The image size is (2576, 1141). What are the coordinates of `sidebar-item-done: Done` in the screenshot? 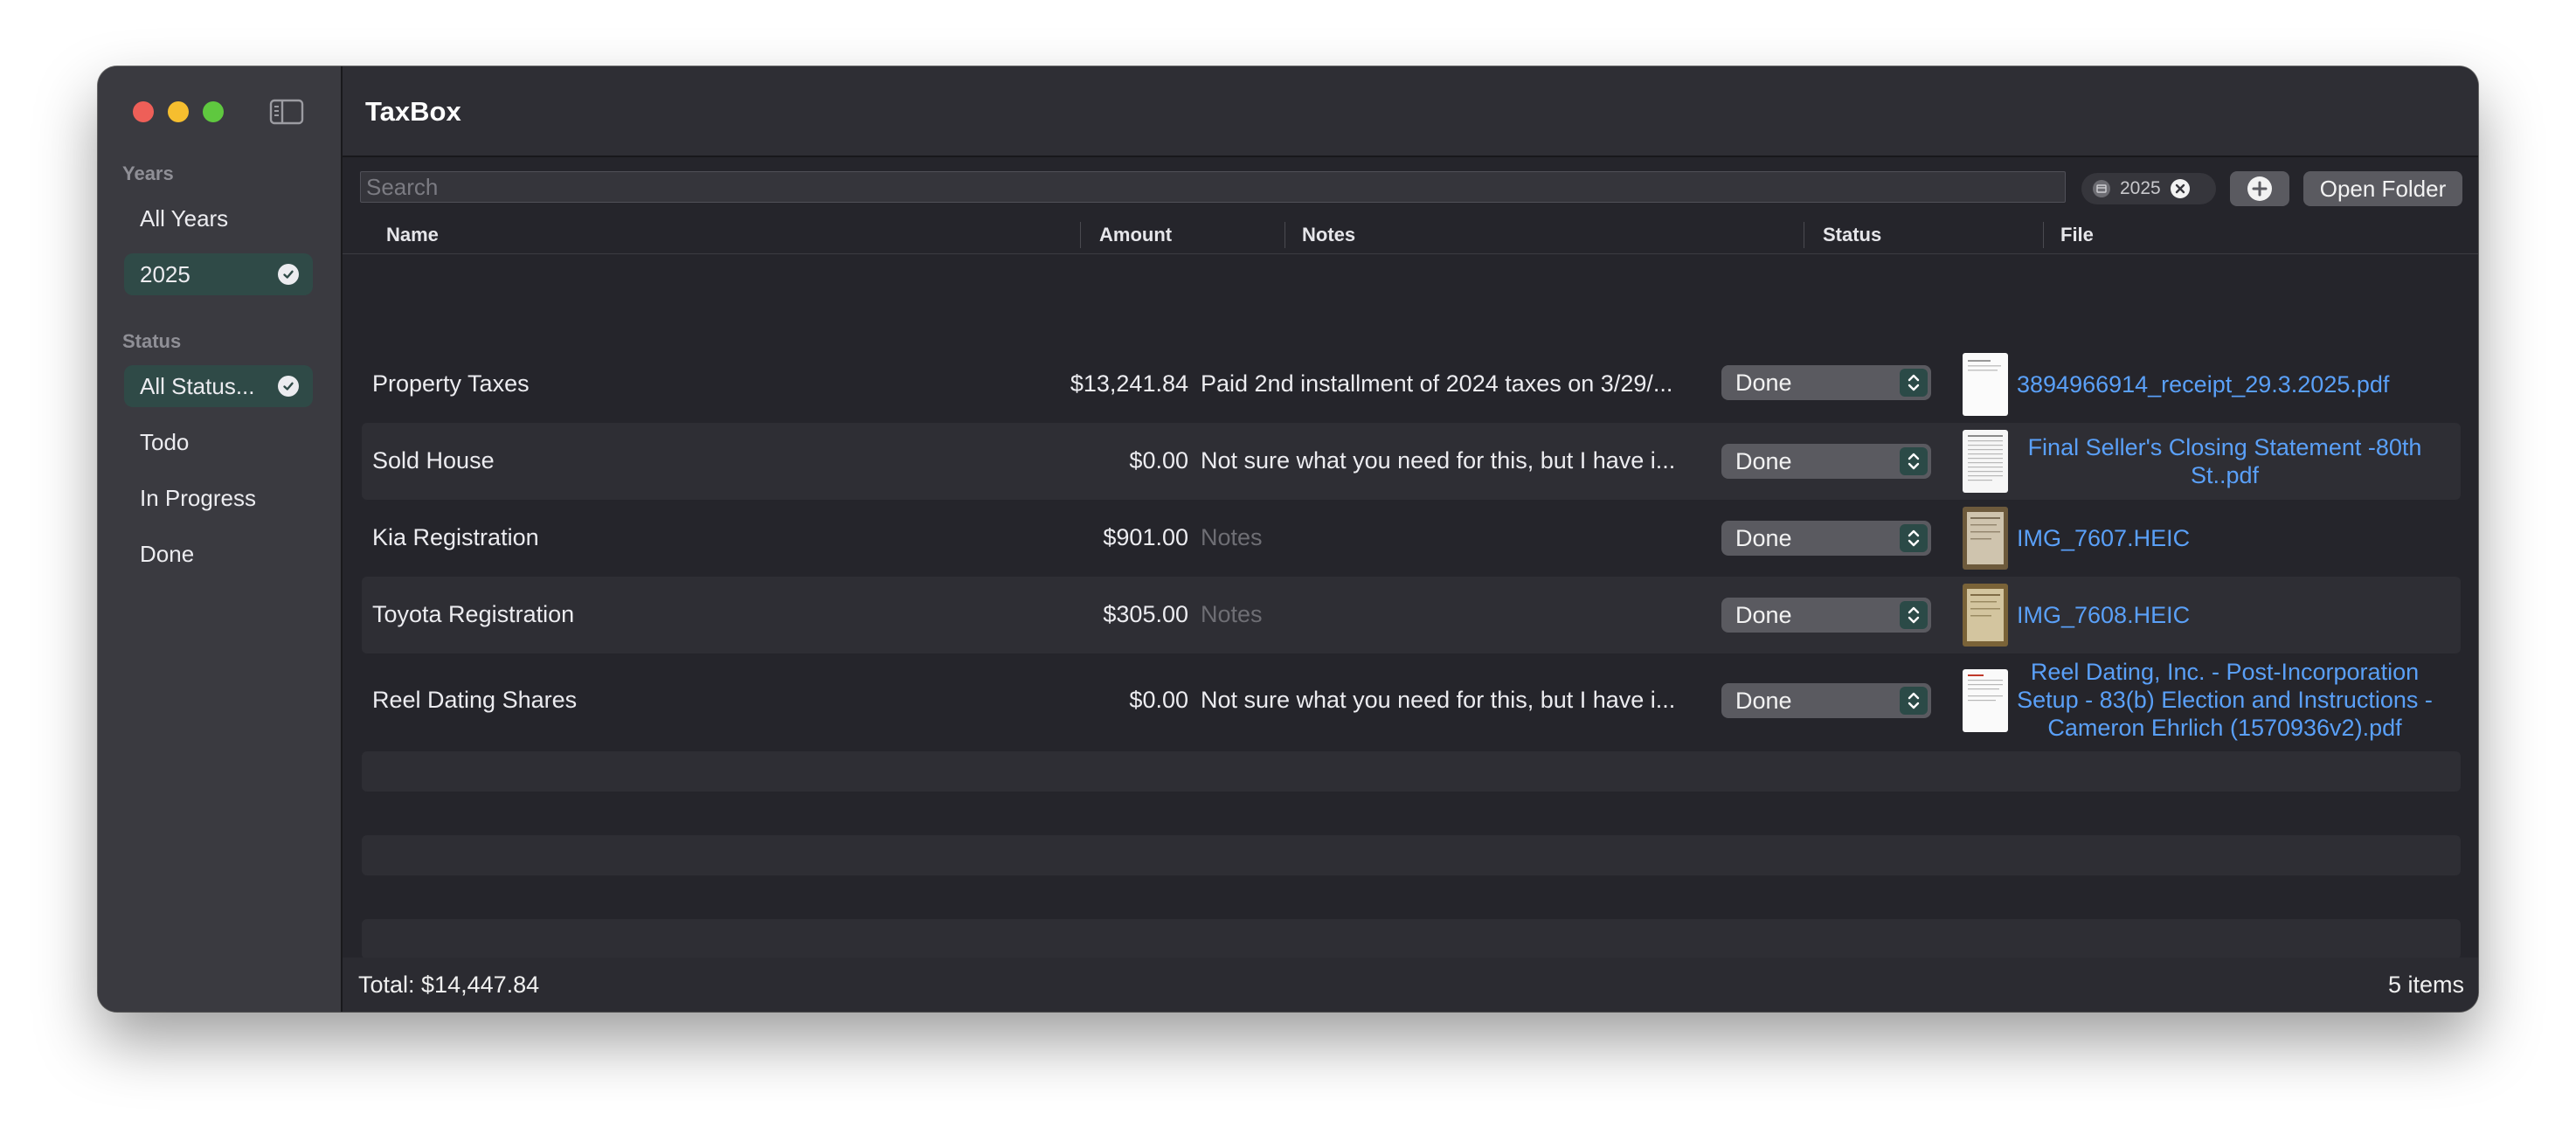 It's located at (218, 554).